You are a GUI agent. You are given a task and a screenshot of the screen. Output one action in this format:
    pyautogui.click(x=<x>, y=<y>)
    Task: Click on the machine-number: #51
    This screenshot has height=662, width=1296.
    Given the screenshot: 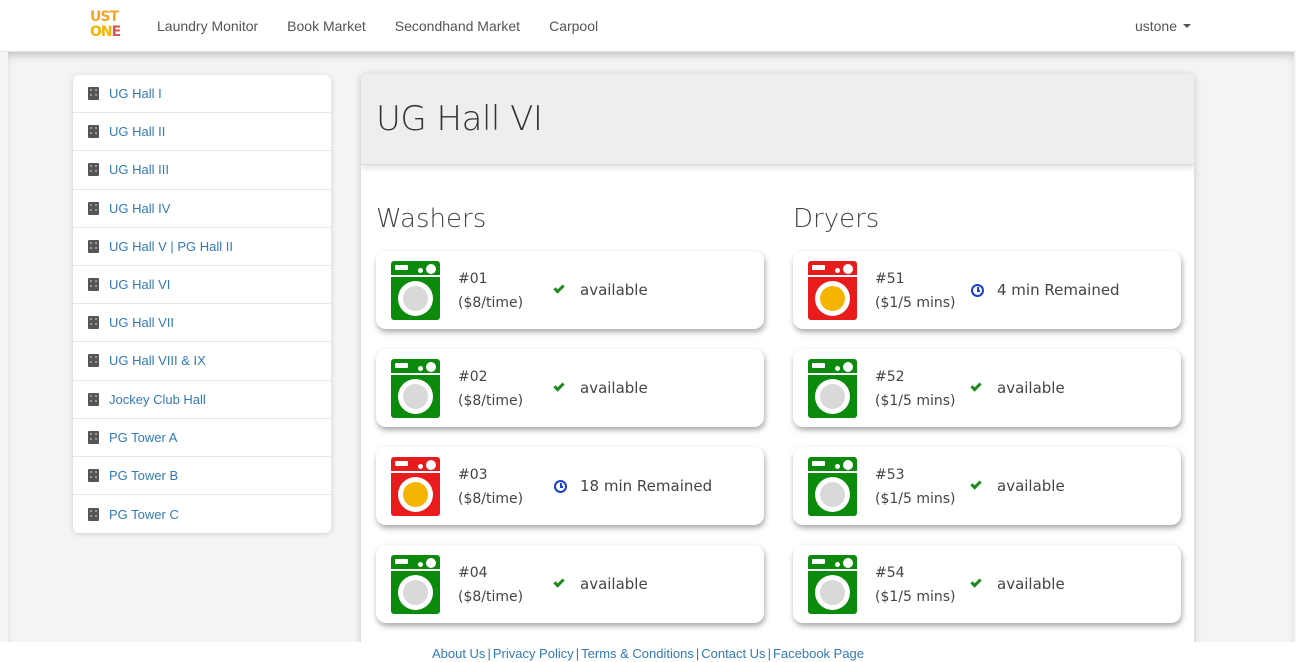 What is the action you would take?
    pyautogui.click(x=890, y=279)
    